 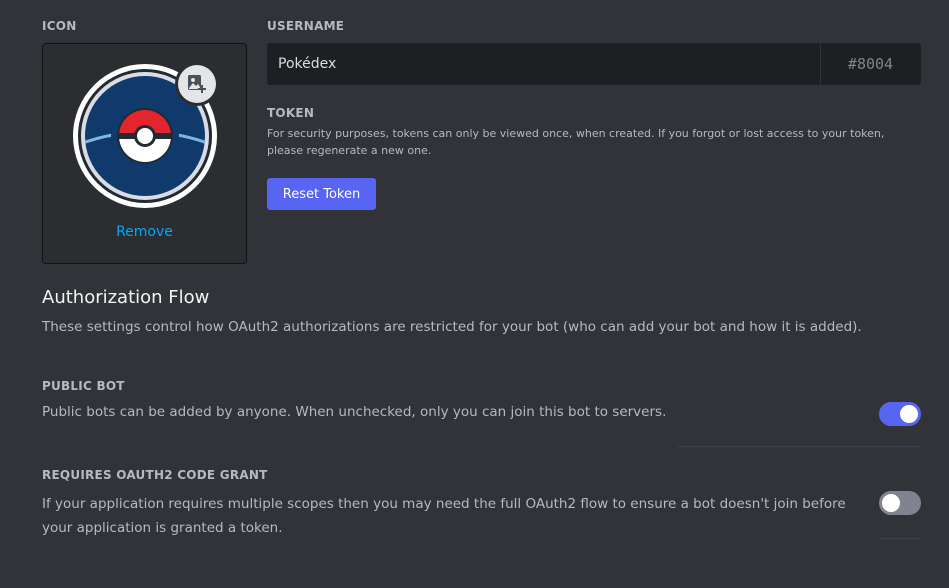 I want to click on oauth2-code-grant-toggle, so click(x=900, y=503).